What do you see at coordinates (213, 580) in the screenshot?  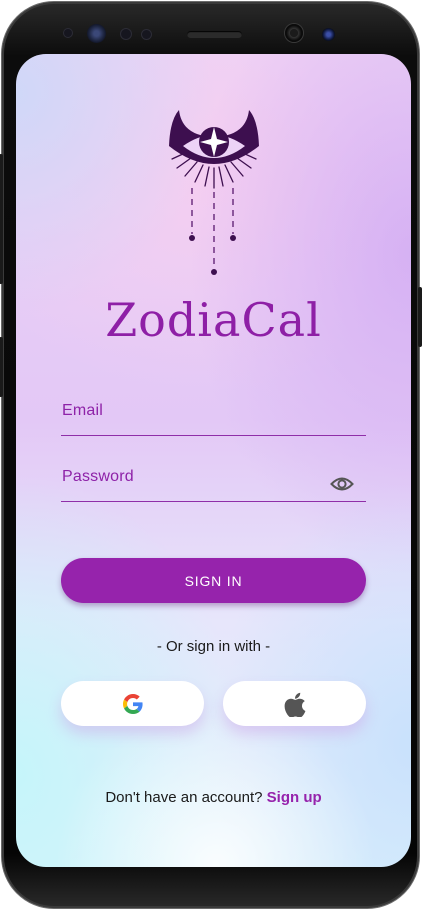 I see `sign-in-button: SIGN IN` at bounding box center [213, 580].